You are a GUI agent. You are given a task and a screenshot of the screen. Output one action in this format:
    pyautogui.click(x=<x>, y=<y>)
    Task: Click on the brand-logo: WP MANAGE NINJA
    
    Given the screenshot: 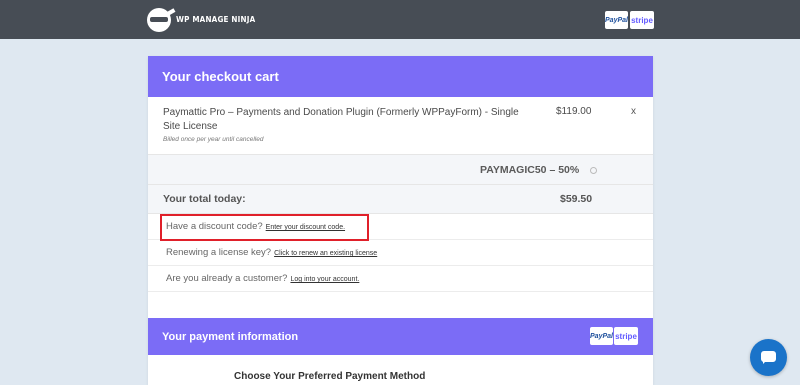 What is the action you would take?
    pyautogui.click(x=201, y=19)
    